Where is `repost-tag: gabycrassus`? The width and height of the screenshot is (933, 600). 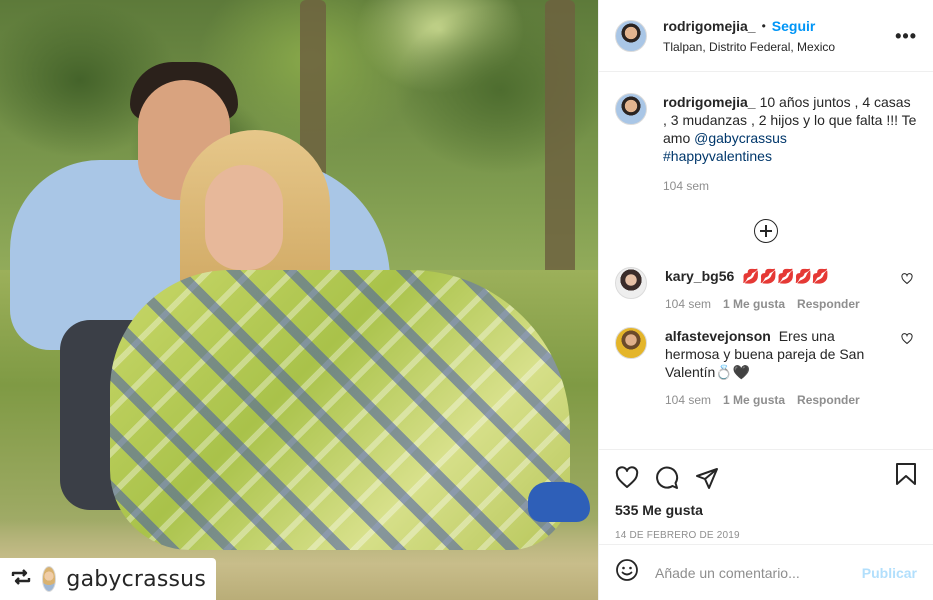 repost-tag: gabycrassus is located at coordinates (108, 579).